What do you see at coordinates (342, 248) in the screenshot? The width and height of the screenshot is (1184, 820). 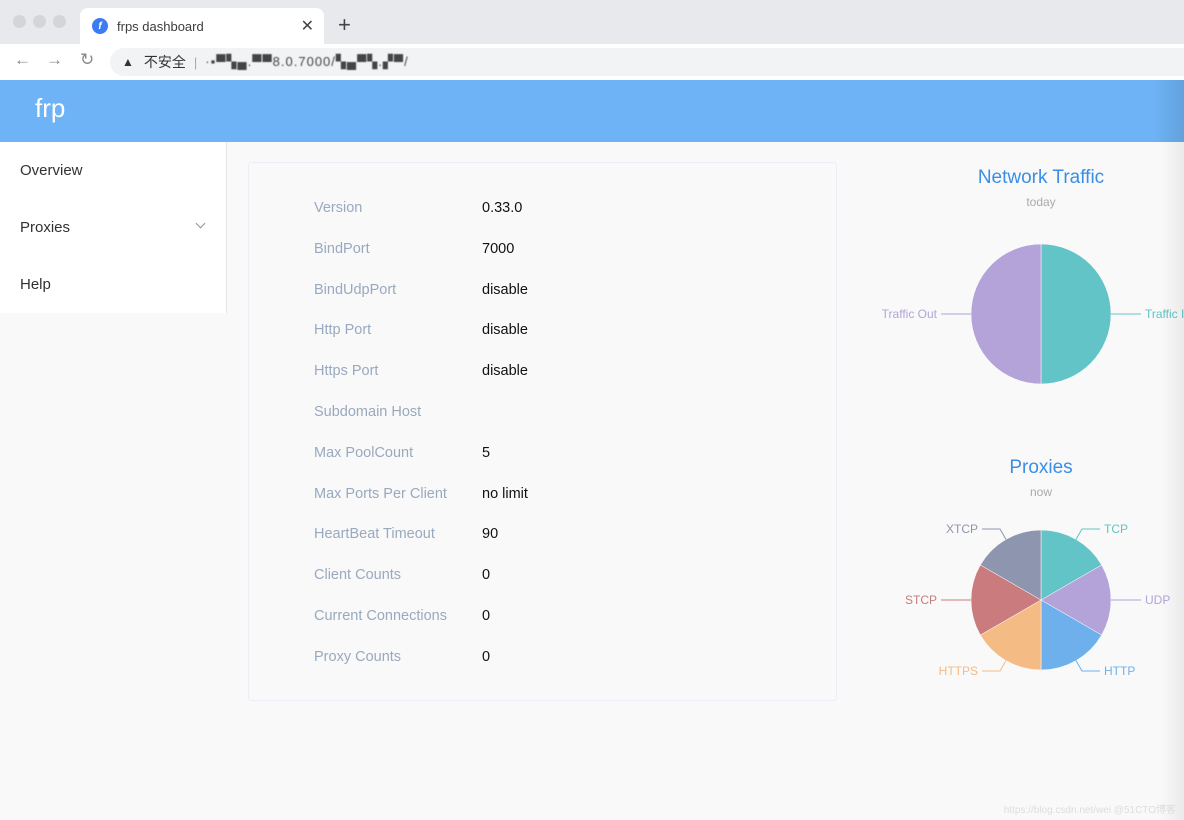 I see `info-label: BindPort` at bounding box center [342, 248].